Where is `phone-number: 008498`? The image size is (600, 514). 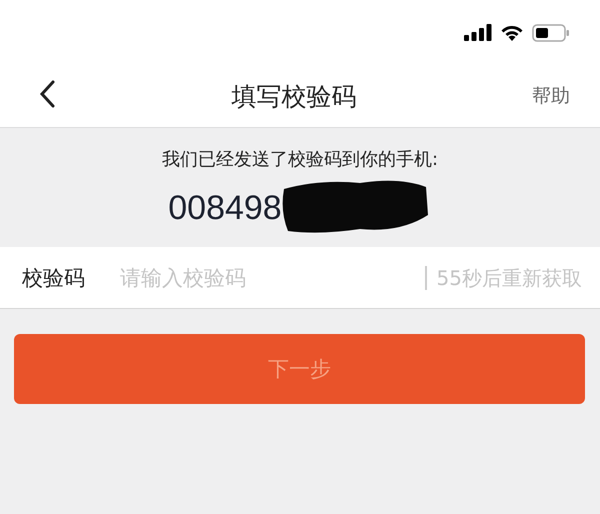
phone-number: 008498 is located at coordinates (225, 208).